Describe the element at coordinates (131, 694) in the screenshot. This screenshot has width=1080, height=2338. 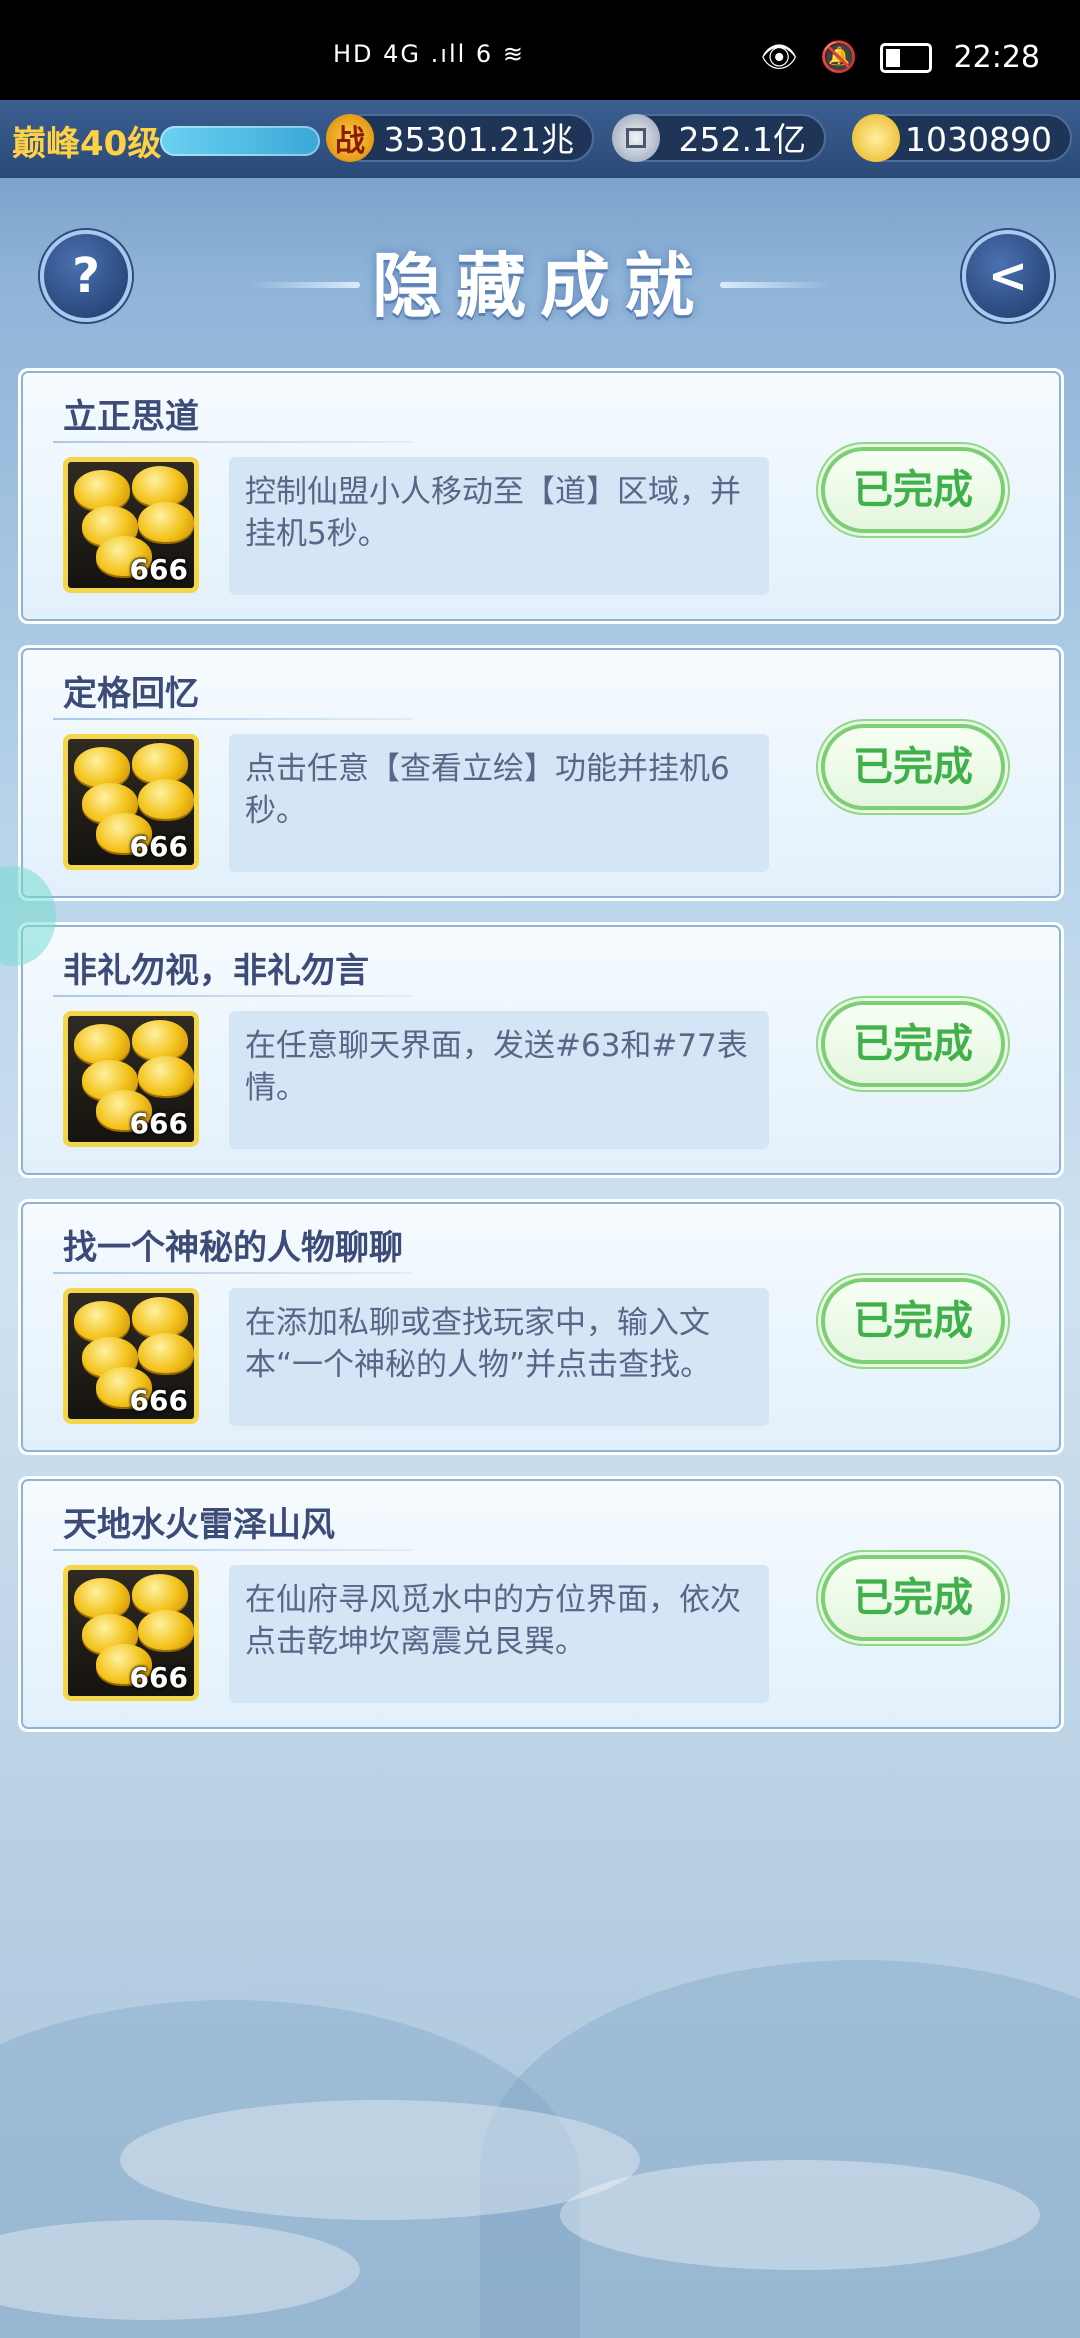
I see `achievement-title: 定格回忆` at that location.